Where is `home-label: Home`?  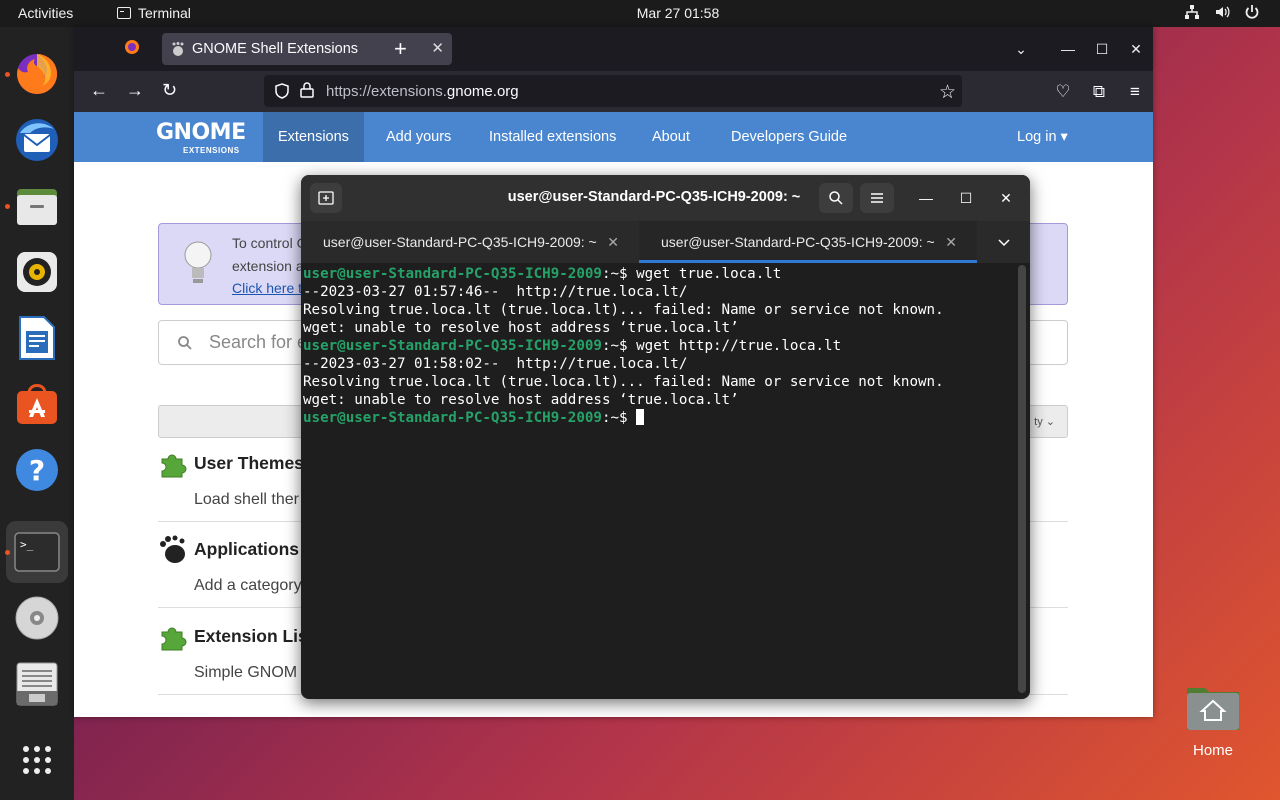
home-label: Home is located at coordinates (1212, 750).